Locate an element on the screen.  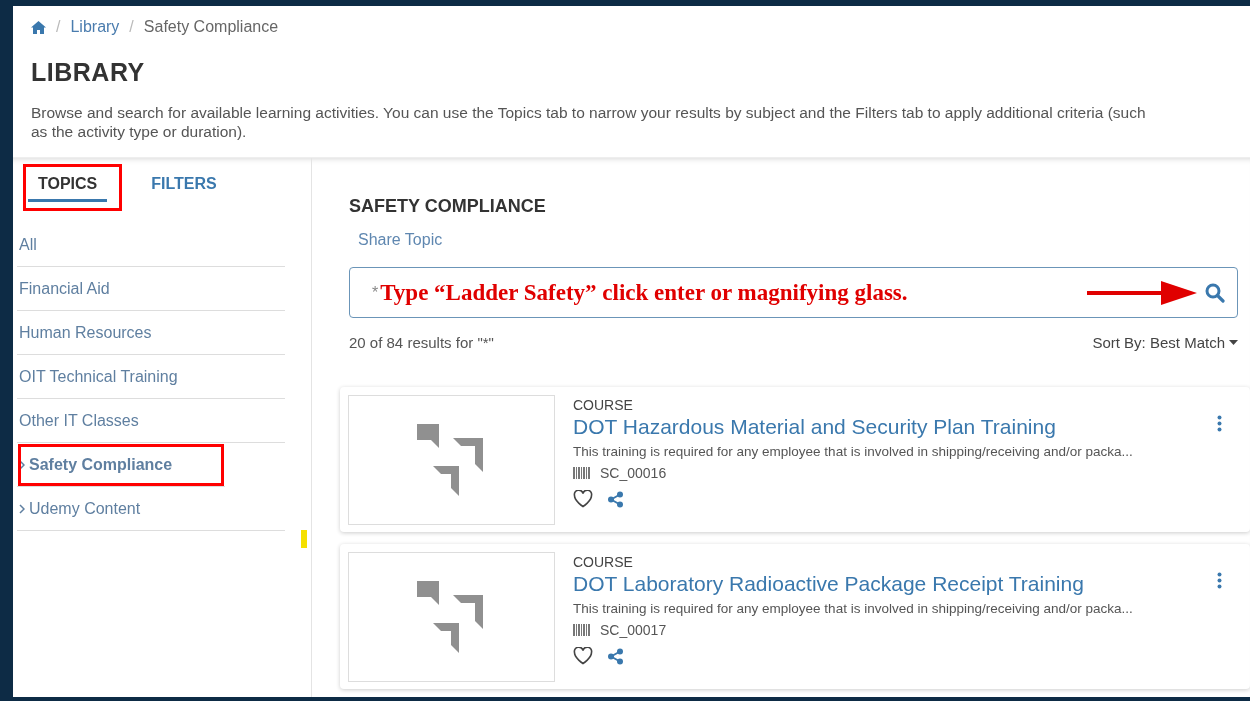
sidebar-tab: FILTERS is located at coordinates (189, 187).